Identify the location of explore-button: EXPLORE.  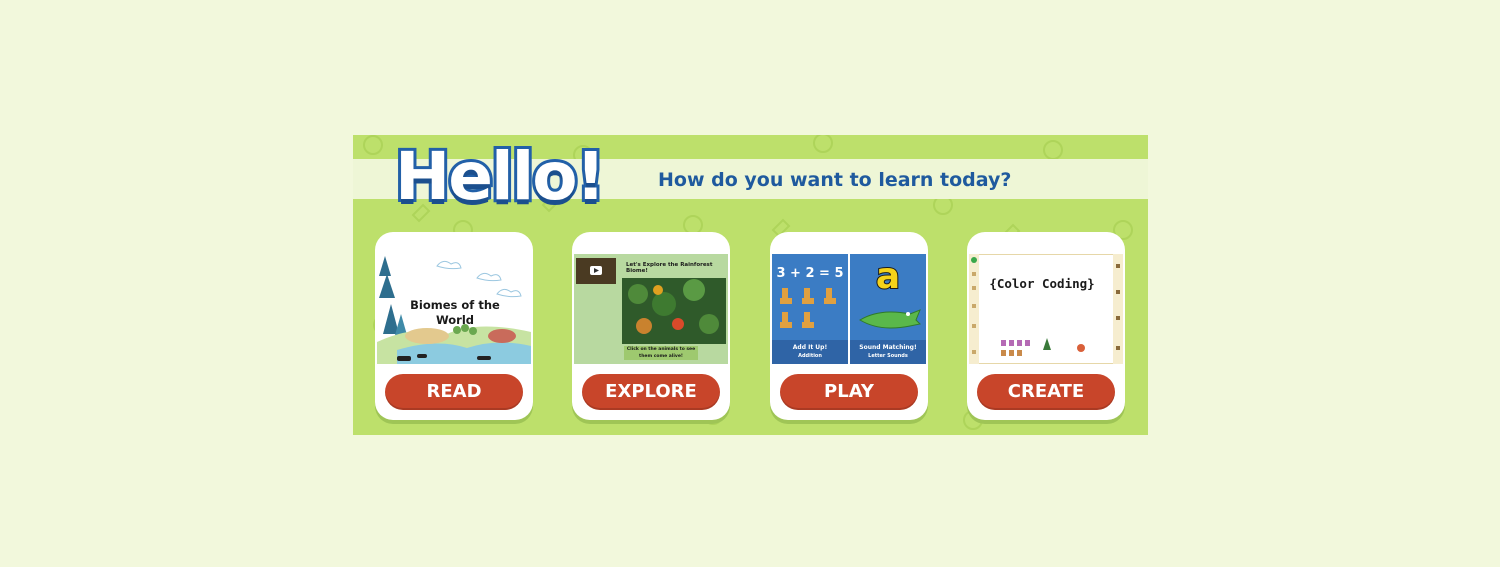
(651, 392).